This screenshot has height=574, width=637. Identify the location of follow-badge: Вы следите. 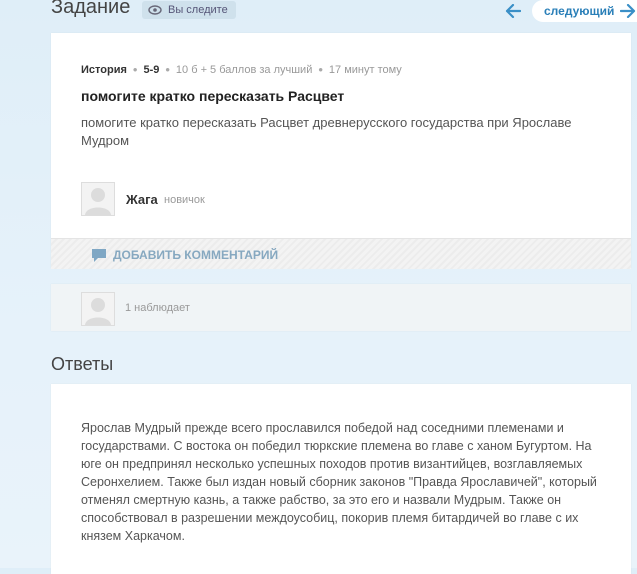
(189, 10).